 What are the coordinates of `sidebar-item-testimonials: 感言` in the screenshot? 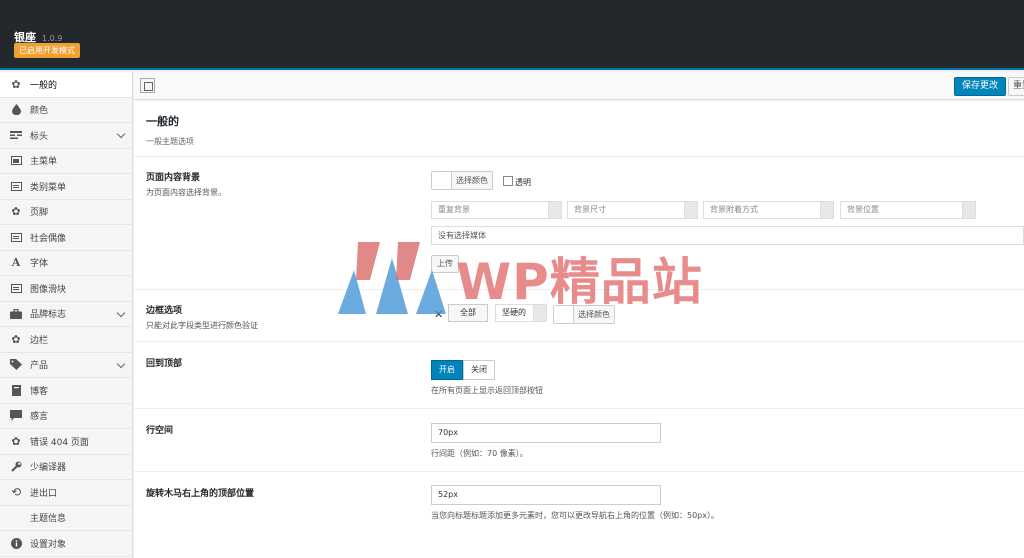 It's located at (66, 416).